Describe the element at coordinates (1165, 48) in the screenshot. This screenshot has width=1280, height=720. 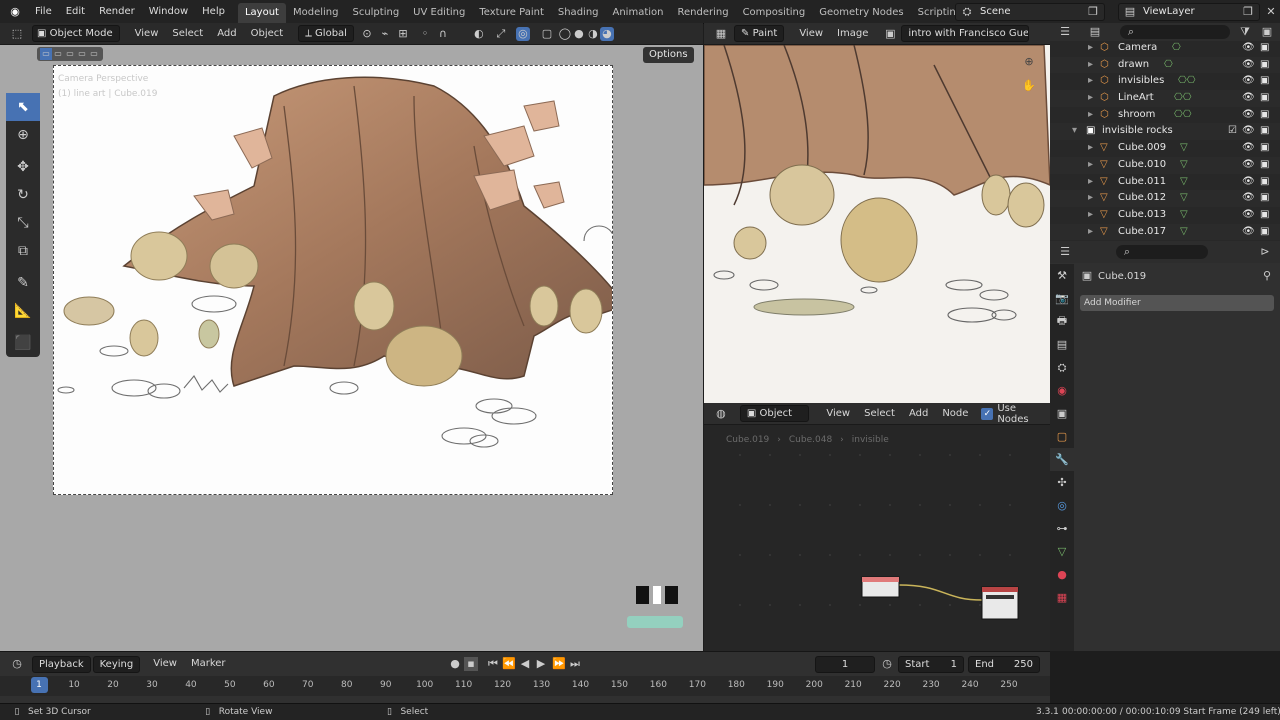
I see `outliner-row-camera: ▸ ⬡ Camera ⎔ 👁 ▣` at that location.